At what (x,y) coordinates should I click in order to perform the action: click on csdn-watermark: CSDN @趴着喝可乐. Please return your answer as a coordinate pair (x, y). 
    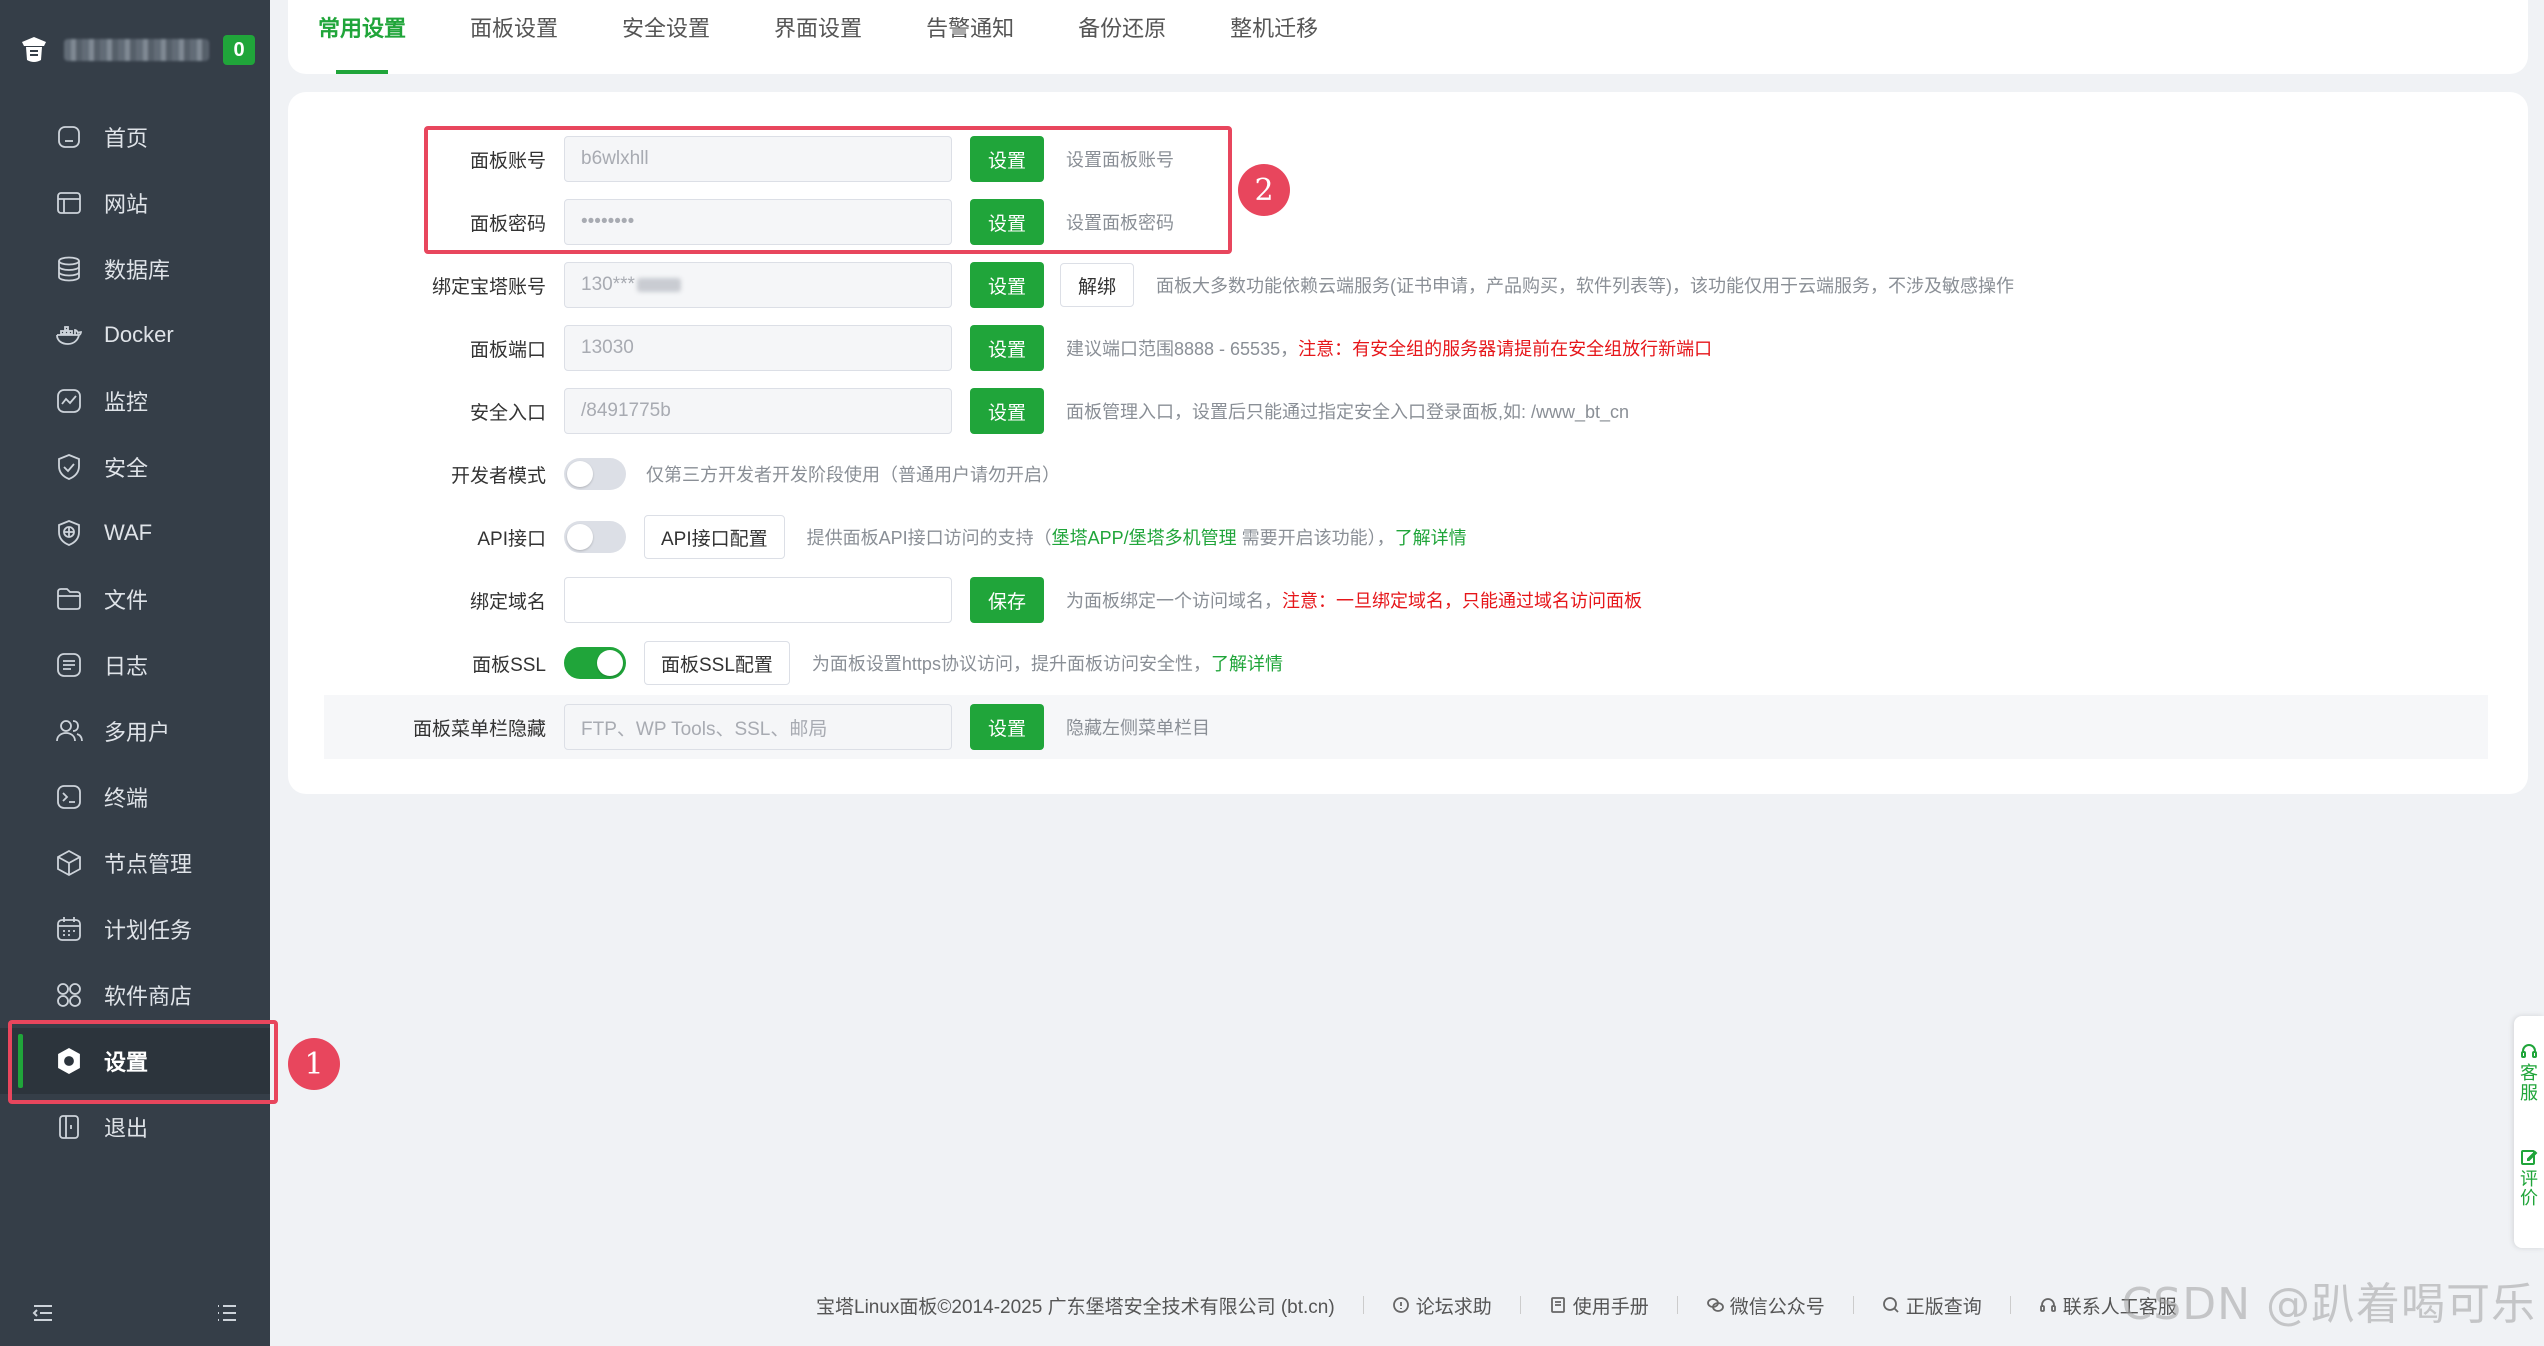
    Looking at the image, I should click on (2328, 1304).